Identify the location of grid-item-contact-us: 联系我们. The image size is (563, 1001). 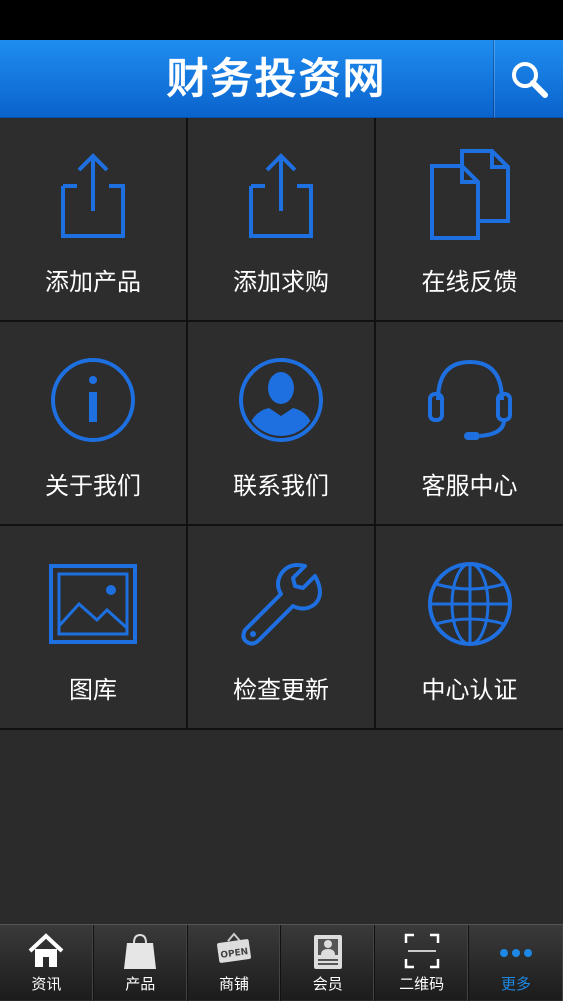
(282, 424).